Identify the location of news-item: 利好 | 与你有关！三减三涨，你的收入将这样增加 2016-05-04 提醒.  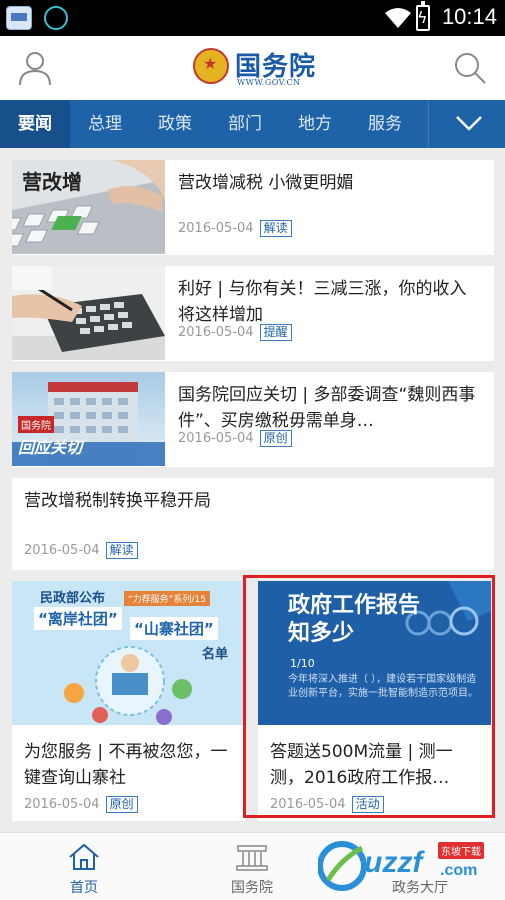
(253, 313).